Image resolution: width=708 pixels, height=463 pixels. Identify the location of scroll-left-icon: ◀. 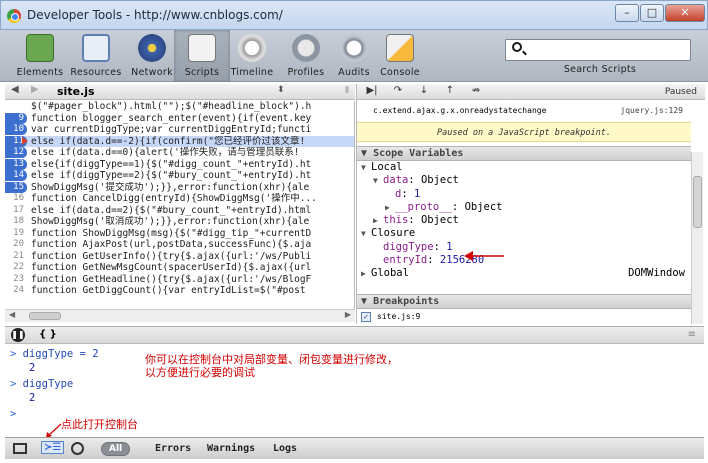
(12, 314).